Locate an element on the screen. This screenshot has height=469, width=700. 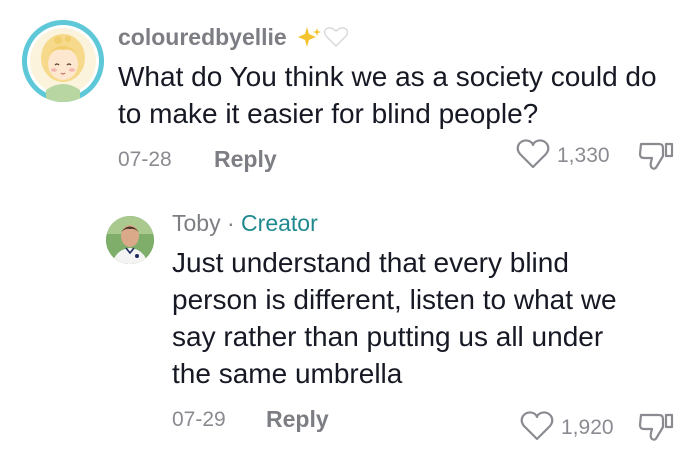
sparkle-heart-icon is located at coordinates (319, 37).